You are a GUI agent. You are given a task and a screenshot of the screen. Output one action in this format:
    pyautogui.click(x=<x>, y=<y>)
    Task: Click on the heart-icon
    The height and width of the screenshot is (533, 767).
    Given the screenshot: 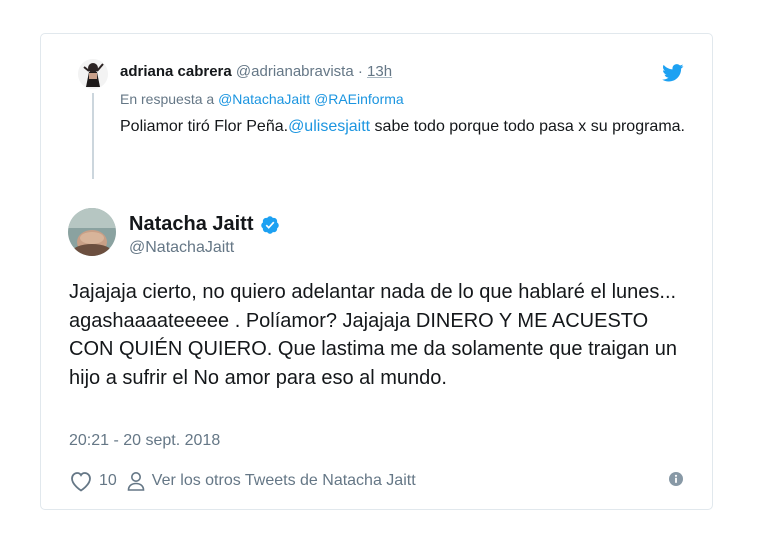 What is the action you would take?
    pyautogui.click(x=81, y=481)
    